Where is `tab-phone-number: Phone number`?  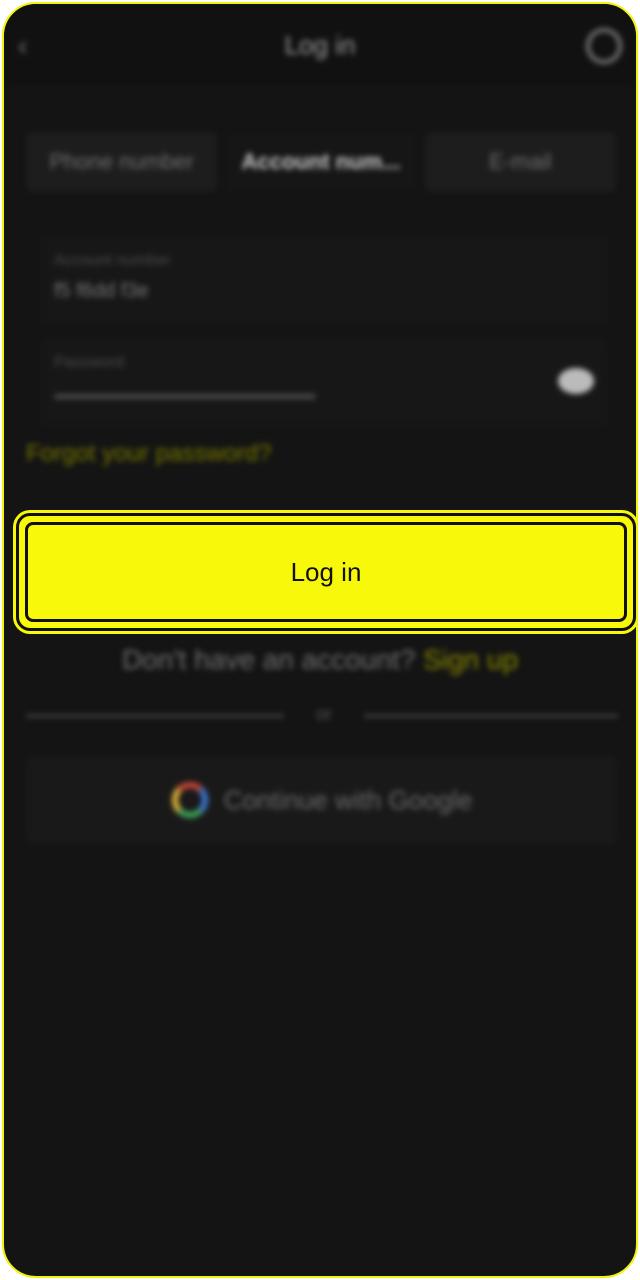 tab-phone-number: Phone number is located at coordinates (122, 162).